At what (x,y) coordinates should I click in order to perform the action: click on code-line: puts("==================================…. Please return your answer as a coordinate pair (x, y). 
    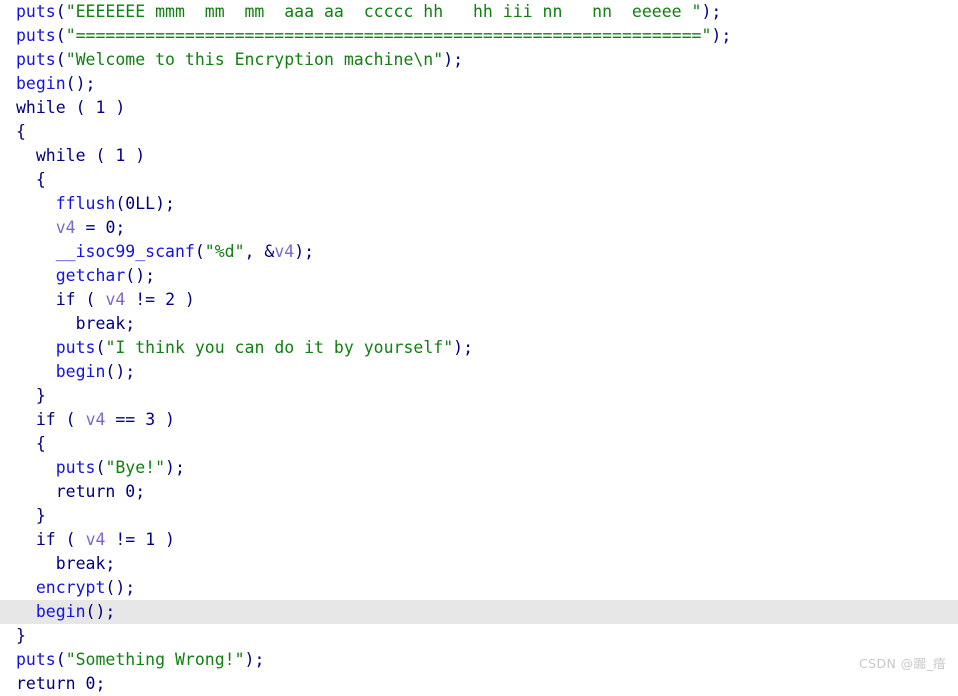
    Looking at the image, I should click on (479, 36).